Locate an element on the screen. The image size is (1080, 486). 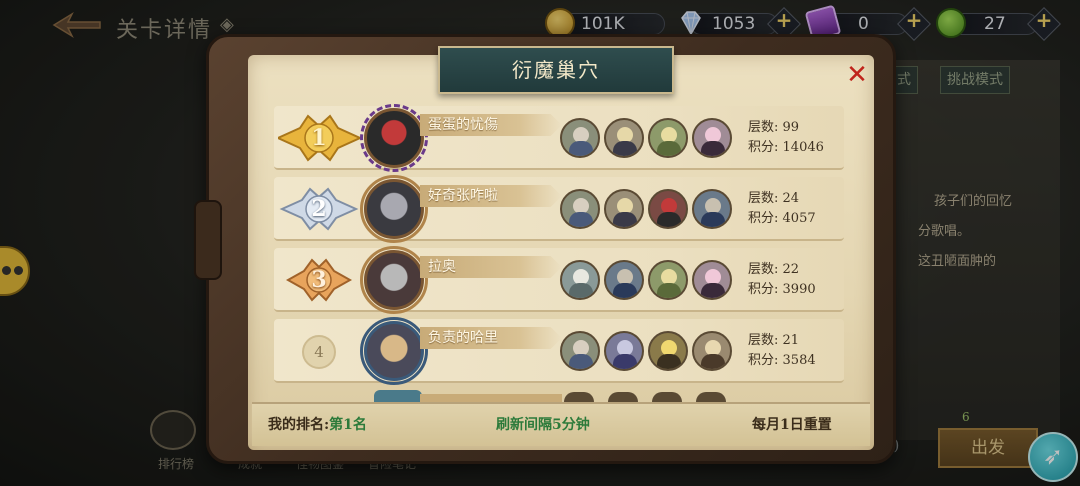
player-name: 拉奥 is located at coordinates (442, 267).